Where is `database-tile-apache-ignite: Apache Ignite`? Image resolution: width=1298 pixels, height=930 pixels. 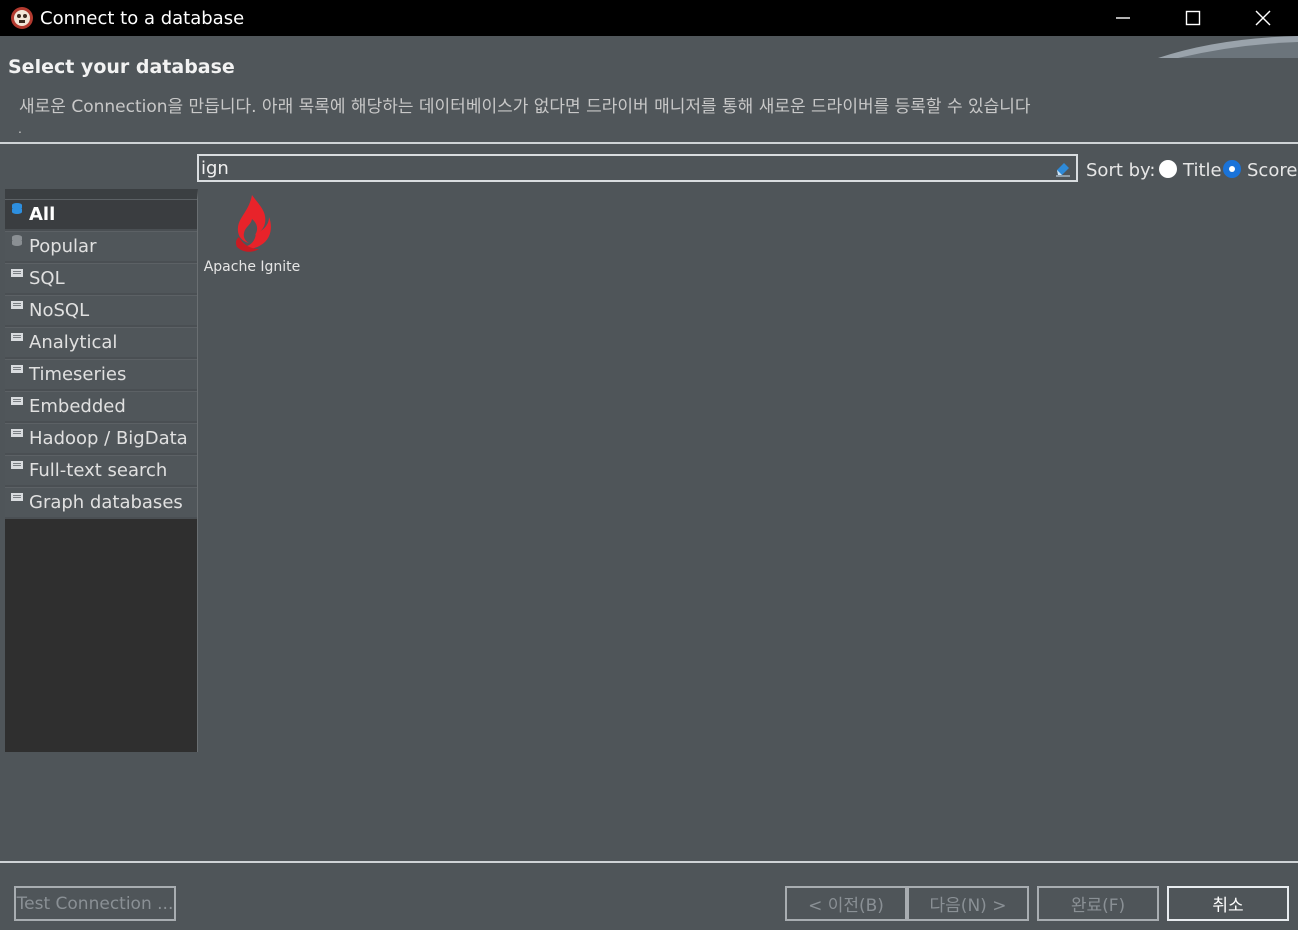
database-tile-apache-ignite: Apache Ignite is located at coordinates (252, 238).